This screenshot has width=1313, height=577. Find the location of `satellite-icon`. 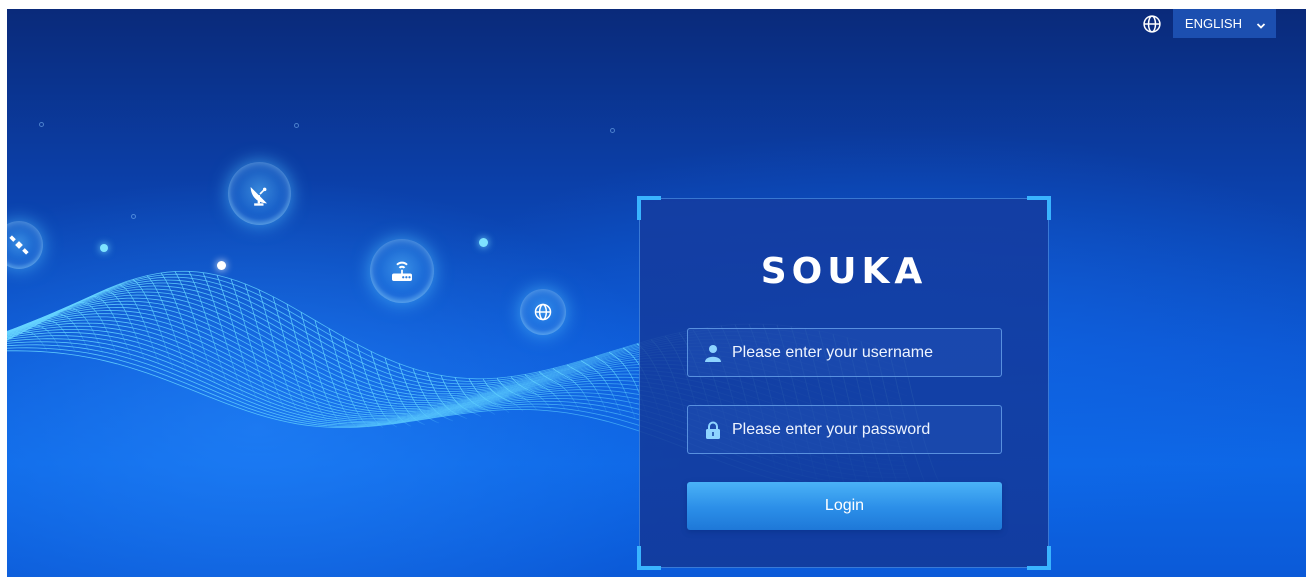

satellite-icon is located at coordinates (19, 245).